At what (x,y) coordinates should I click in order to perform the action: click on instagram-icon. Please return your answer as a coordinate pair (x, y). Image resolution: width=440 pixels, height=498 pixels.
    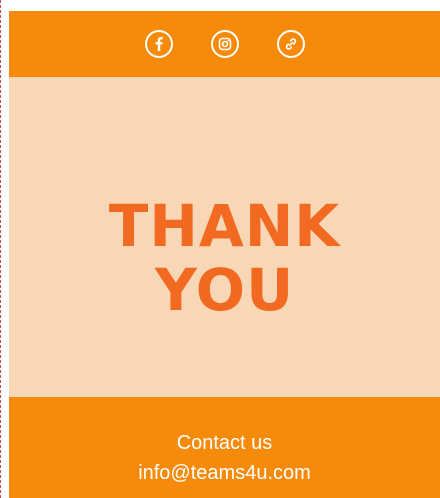
    Looking at the image, I should click on (224, 44).